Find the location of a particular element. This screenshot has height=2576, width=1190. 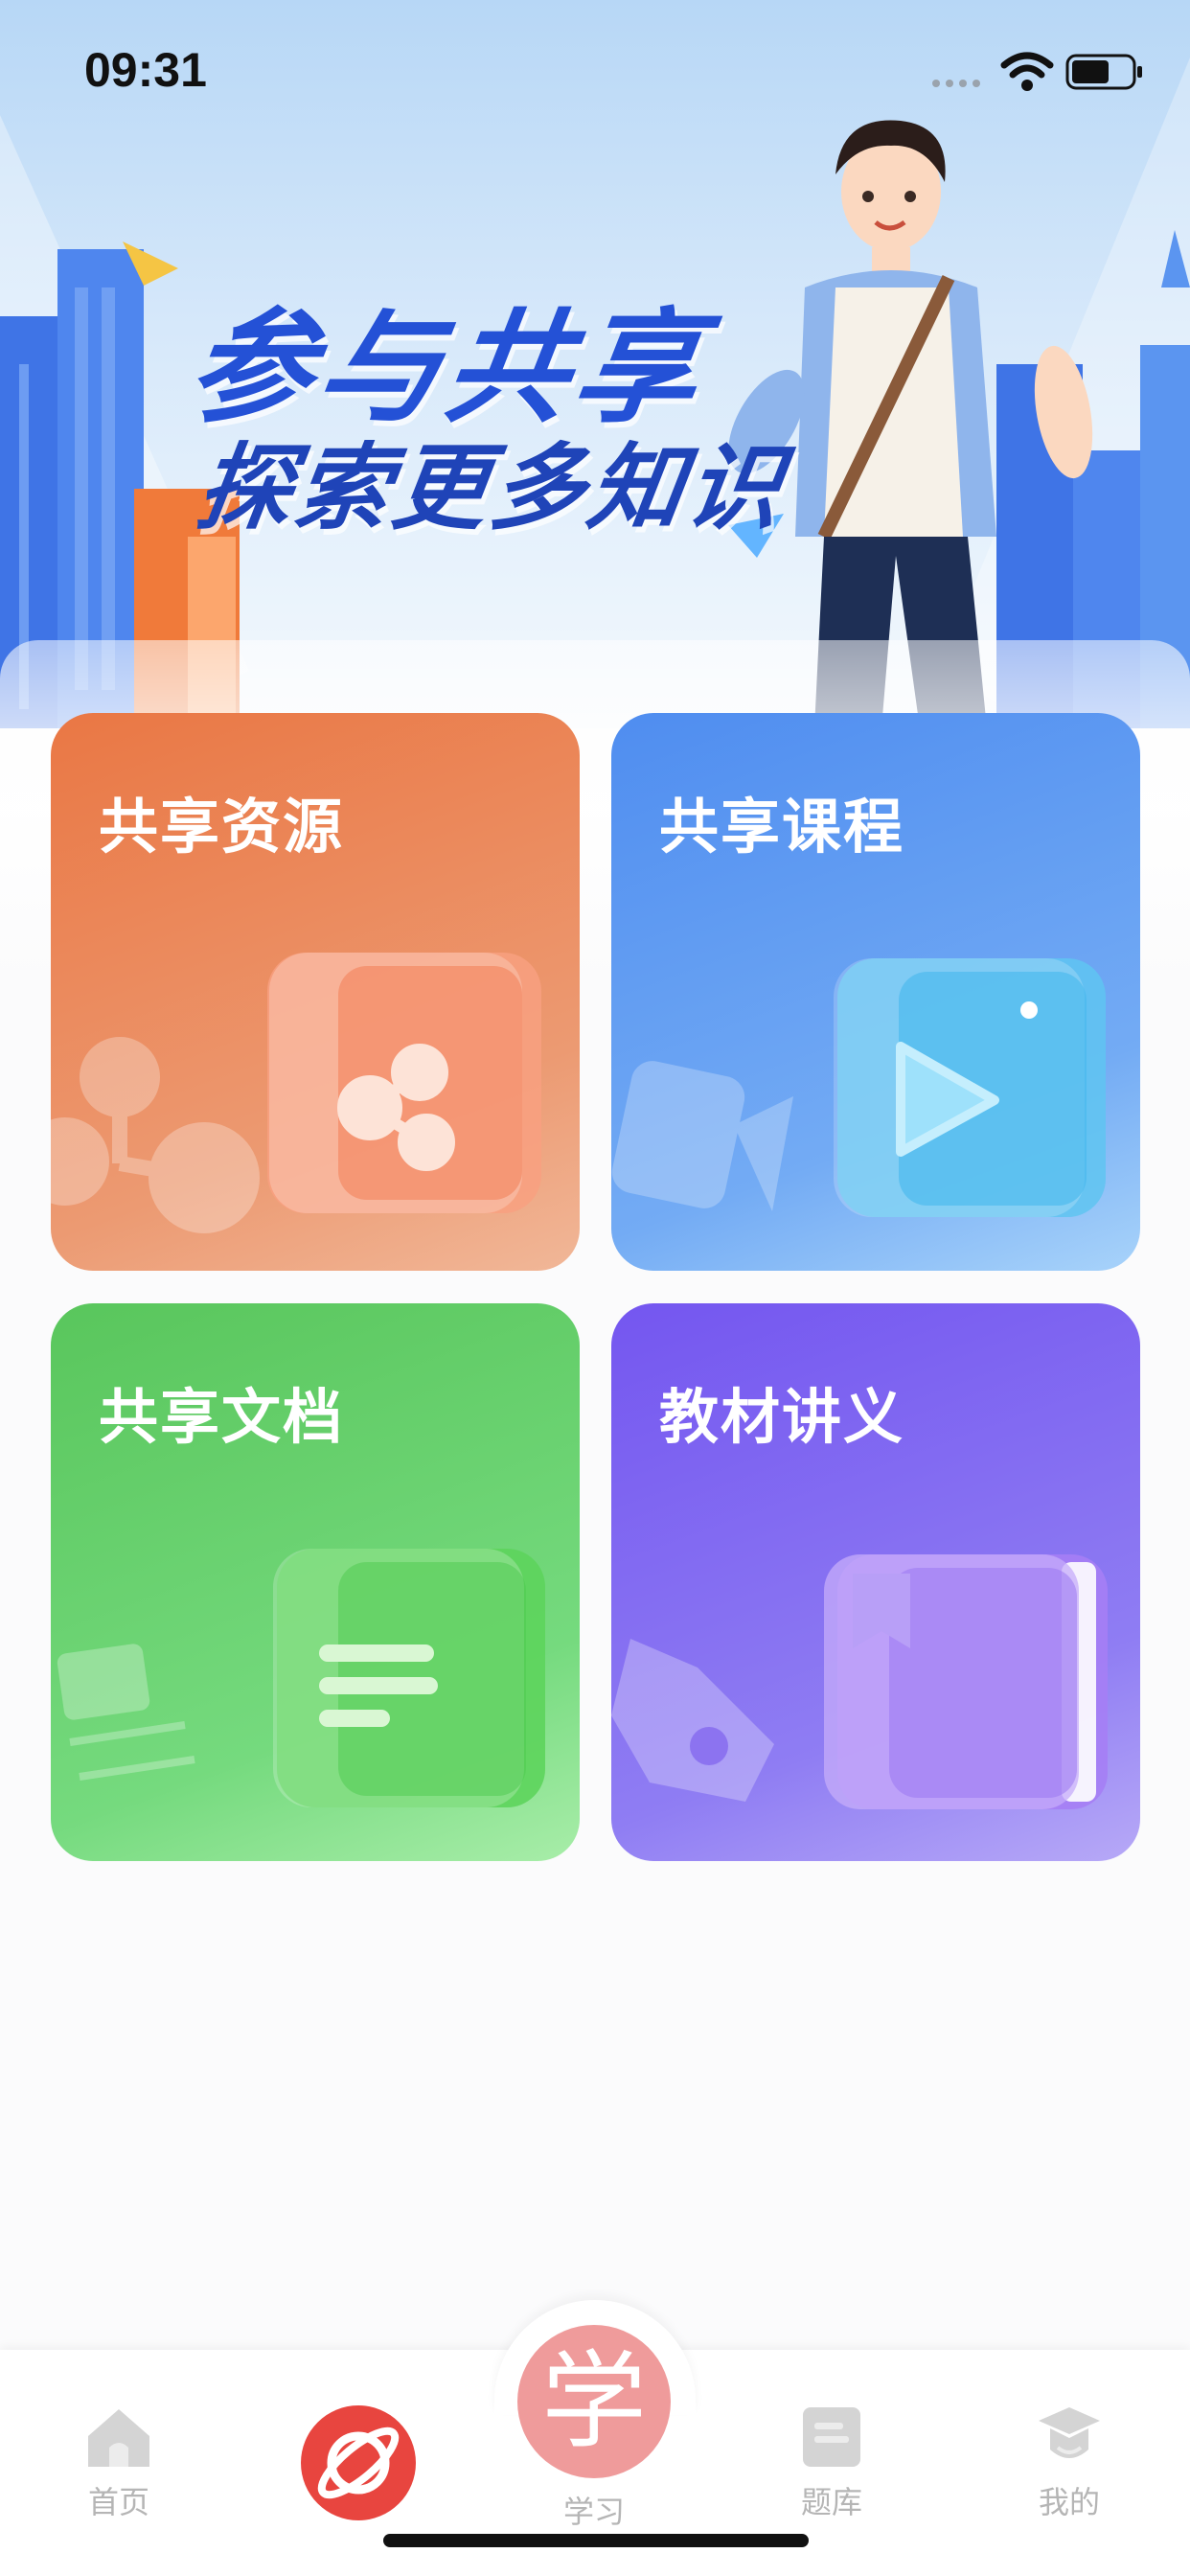

graduation-cap-icon is located at coordinates (1070, 2432).